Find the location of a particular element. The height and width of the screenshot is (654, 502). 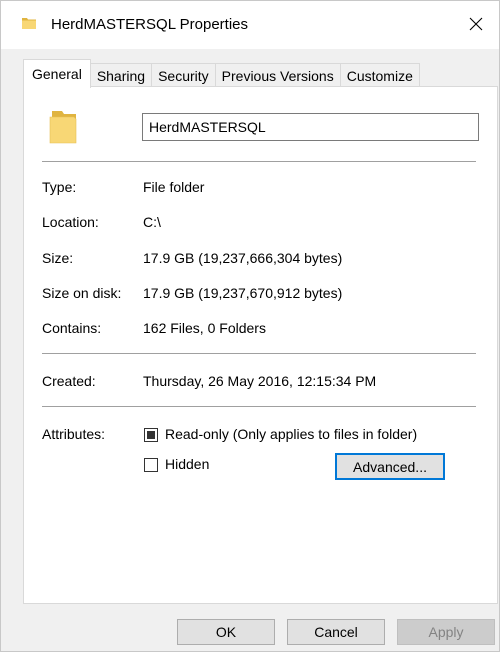

window-title: HerdMASTERSQL Properties is located at coordinates (150, 24).